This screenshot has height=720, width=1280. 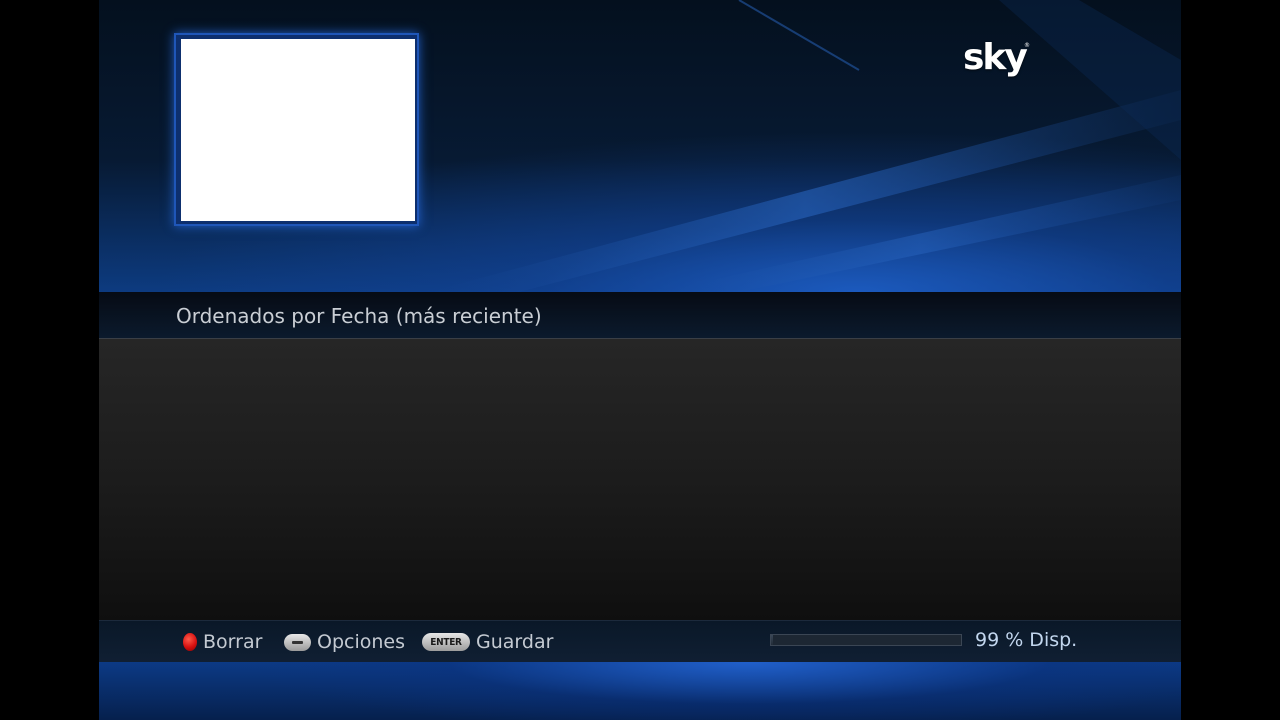 What do you see at coordinates (772, 640) in the screenshot?
I see `storage-bar-fill` at bounding box center [772, 640].